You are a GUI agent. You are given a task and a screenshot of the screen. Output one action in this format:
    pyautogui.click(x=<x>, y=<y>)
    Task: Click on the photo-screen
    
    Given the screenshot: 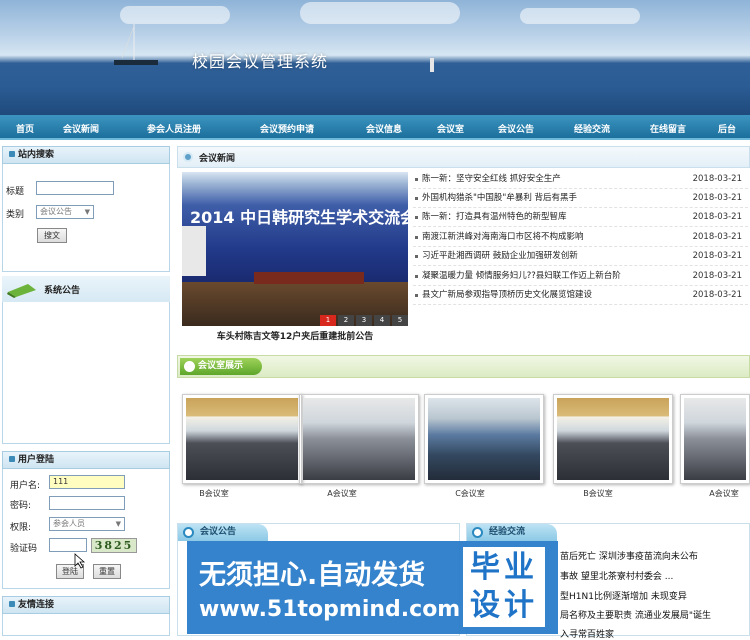 What is the action you would take?
    pyautogui.click(x=194, y=251)
    